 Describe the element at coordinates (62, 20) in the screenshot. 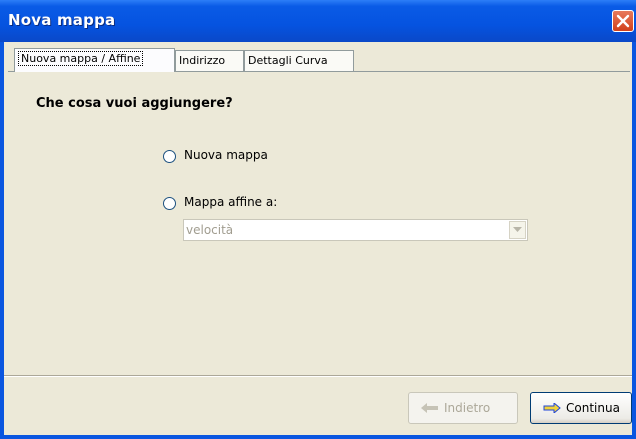

I see `window-title: Nova mappa` at that location.